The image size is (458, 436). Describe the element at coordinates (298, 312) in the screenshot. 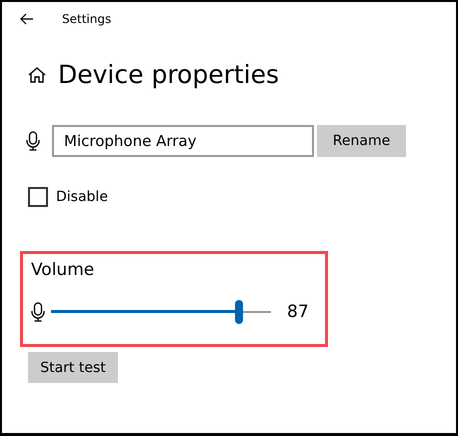

I see `volume-value: 87` at that location.